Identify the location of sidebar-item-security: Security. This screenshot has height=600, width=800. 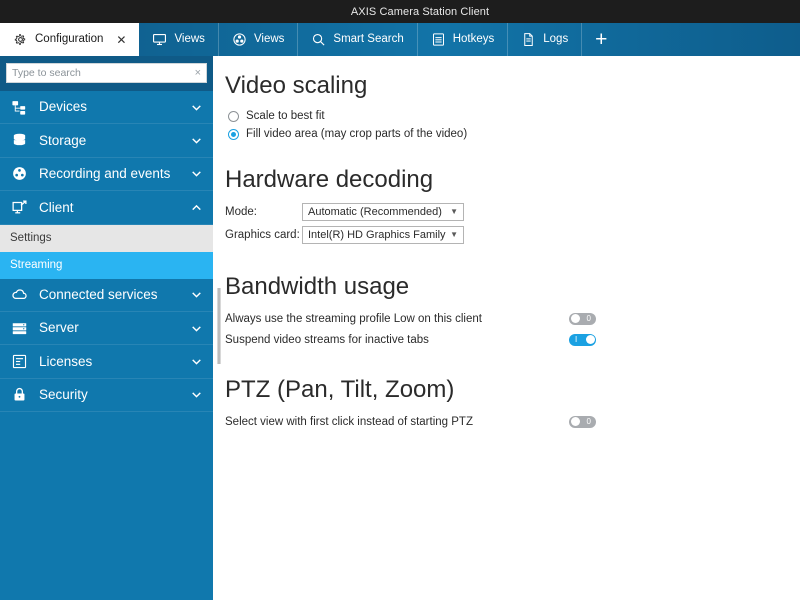
(106, 396).